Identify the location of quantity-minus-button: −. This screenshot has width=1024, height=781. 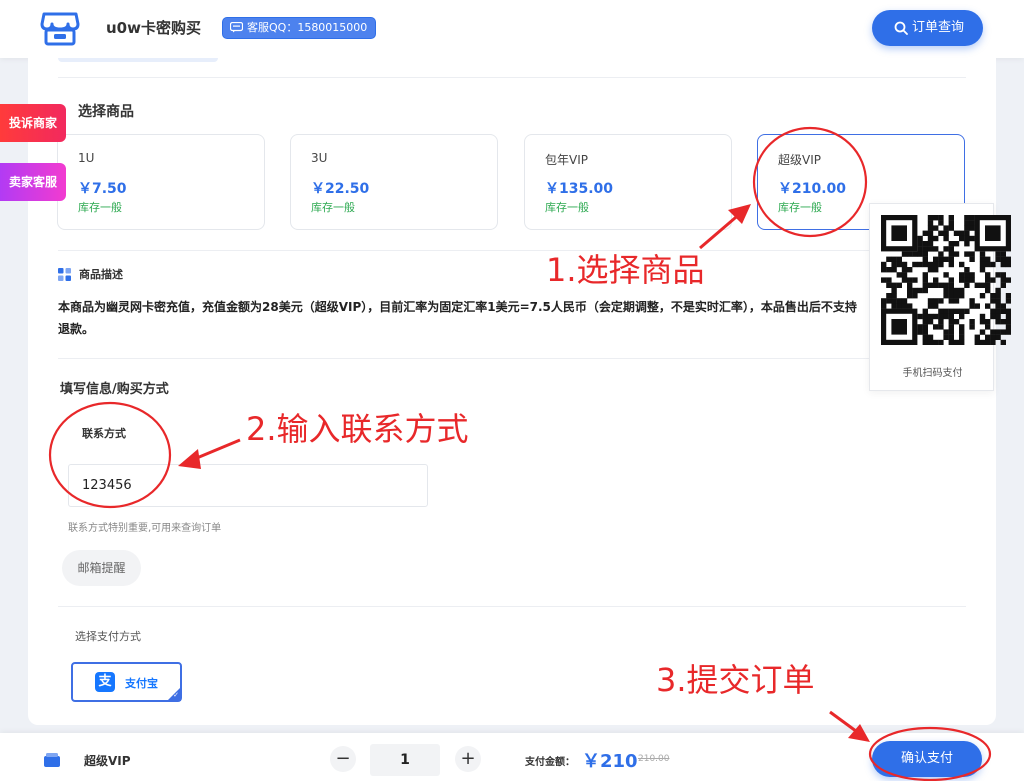
(343, 759).